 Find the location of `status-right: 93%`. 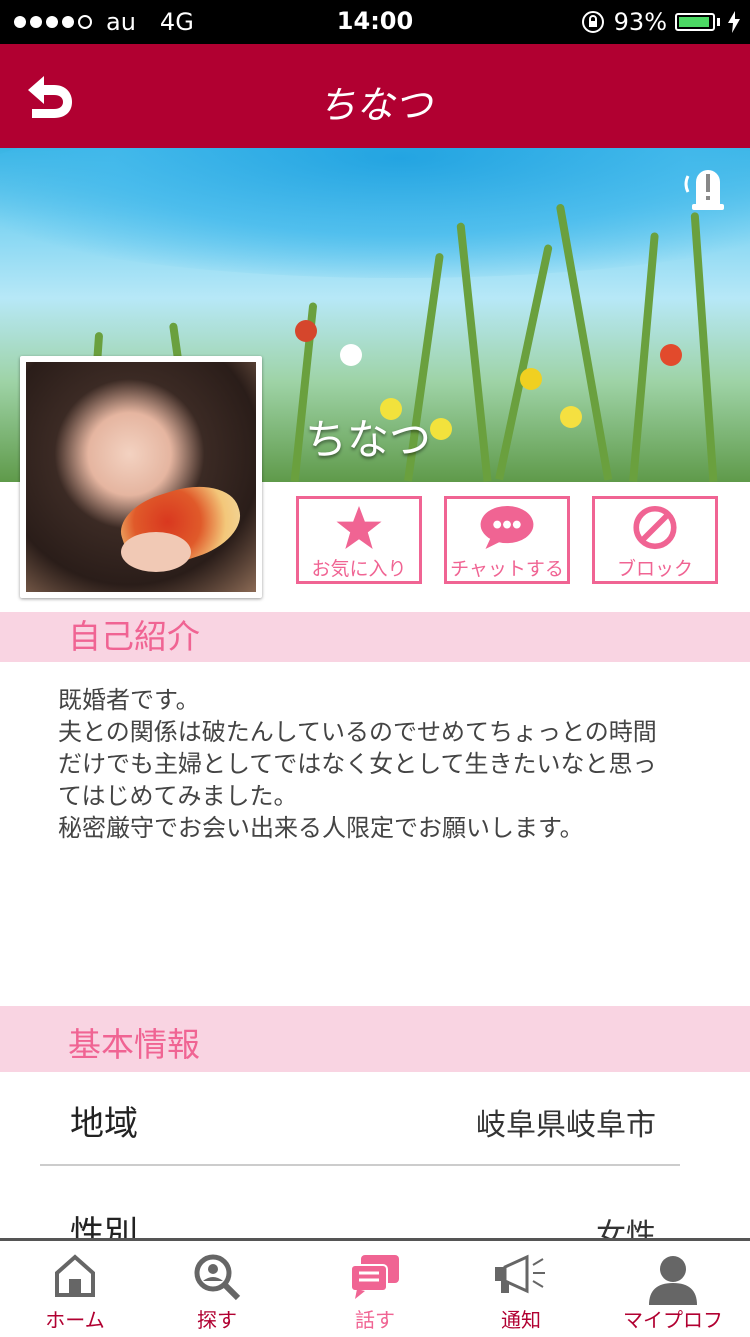

status-right: 93% is located at coordinates (660, 22).